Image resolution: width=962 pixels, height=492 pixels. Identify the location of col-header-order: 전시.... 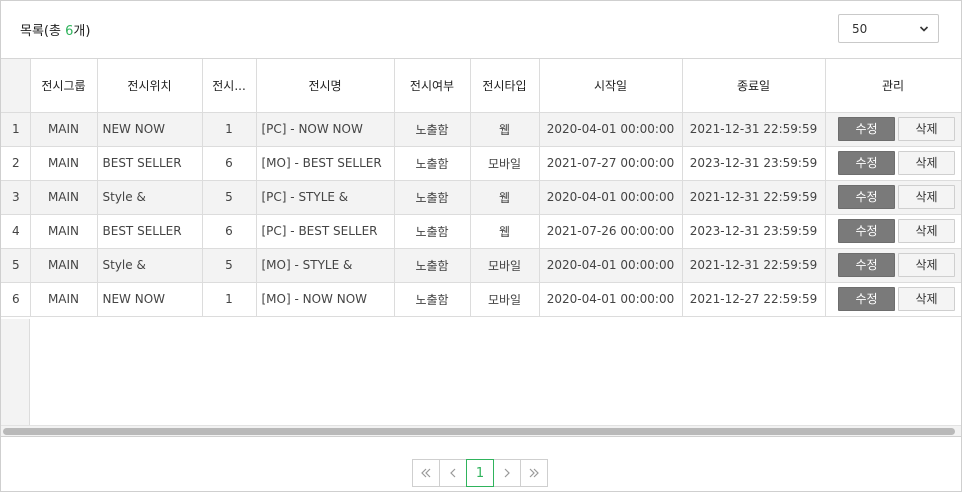
(229, 86).